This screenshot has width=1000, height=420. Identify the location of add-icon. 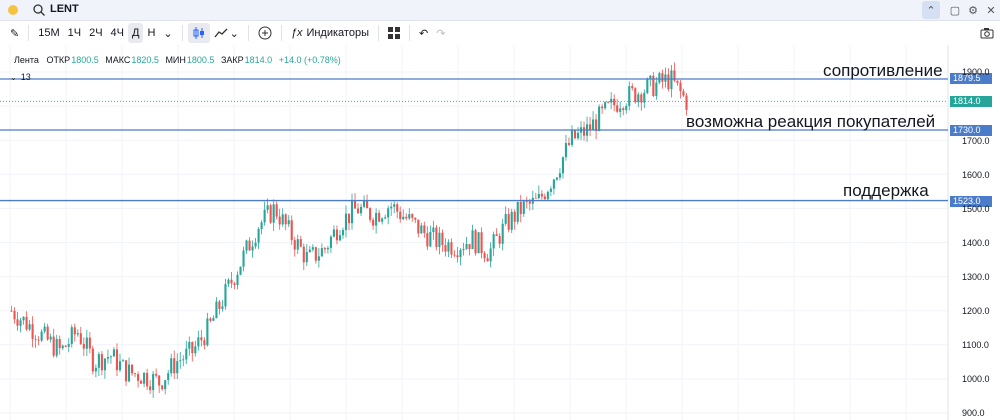
(265, 33).